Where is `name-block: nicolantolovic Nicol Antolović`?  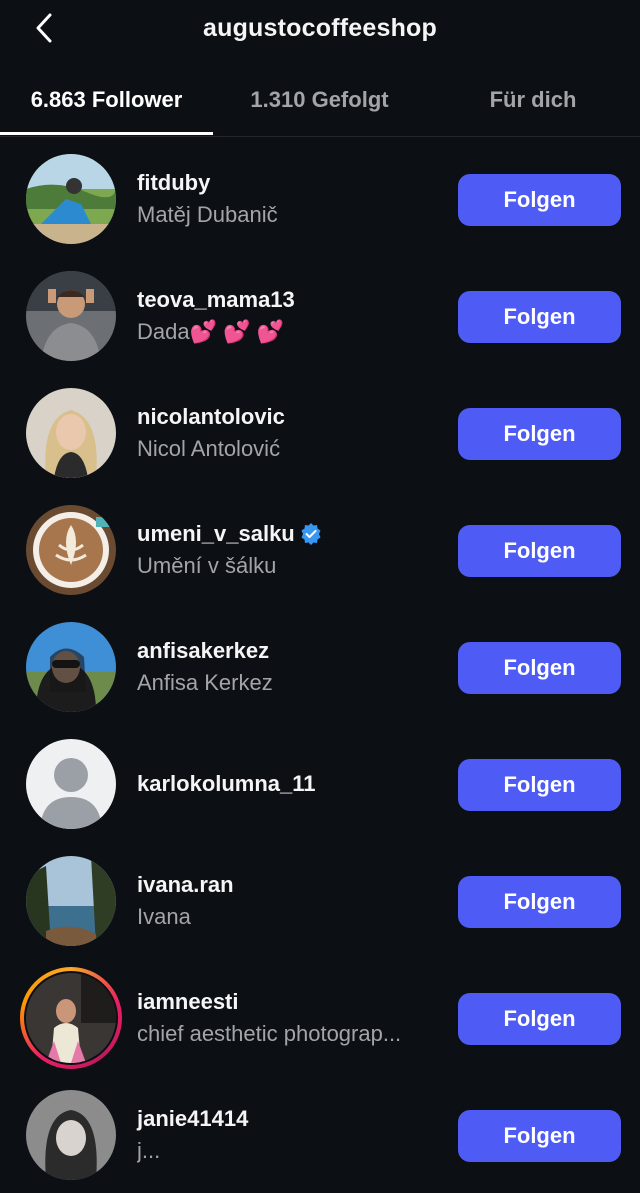 name-block: nicolantolovic Nicol Antolović is located at coordinates (287, 433).